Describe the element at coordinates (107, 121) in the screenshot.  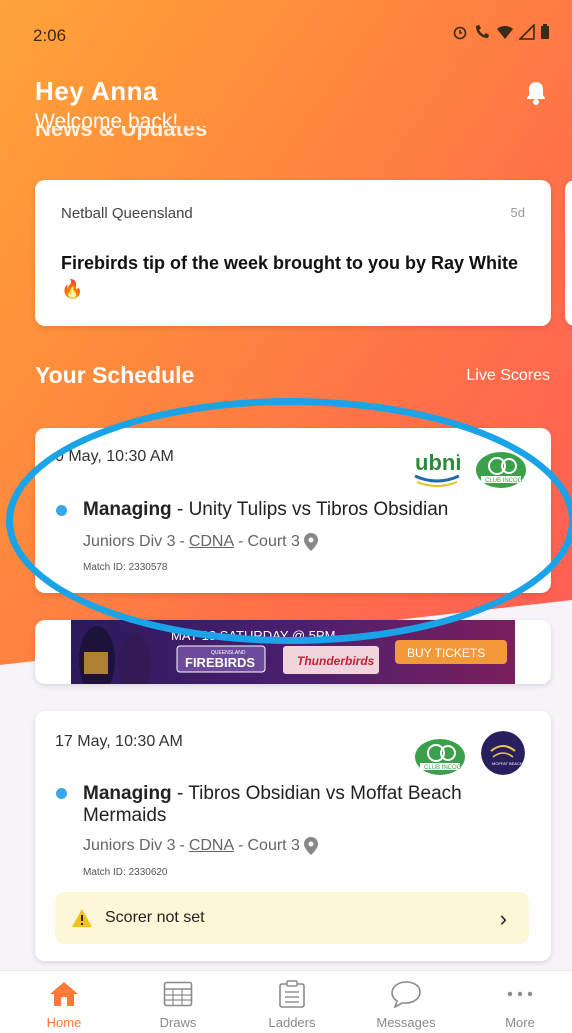
I see `welcome-text: Welcome back!` at that location.